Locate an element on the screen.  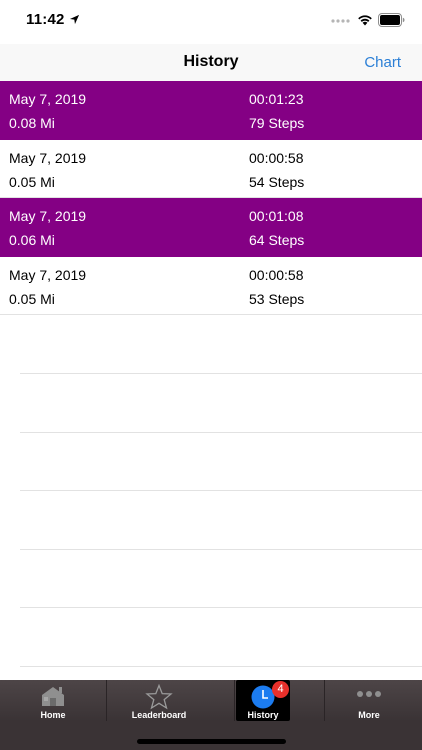
row-steps: 64 Steps is located at coordinates (277, 240).